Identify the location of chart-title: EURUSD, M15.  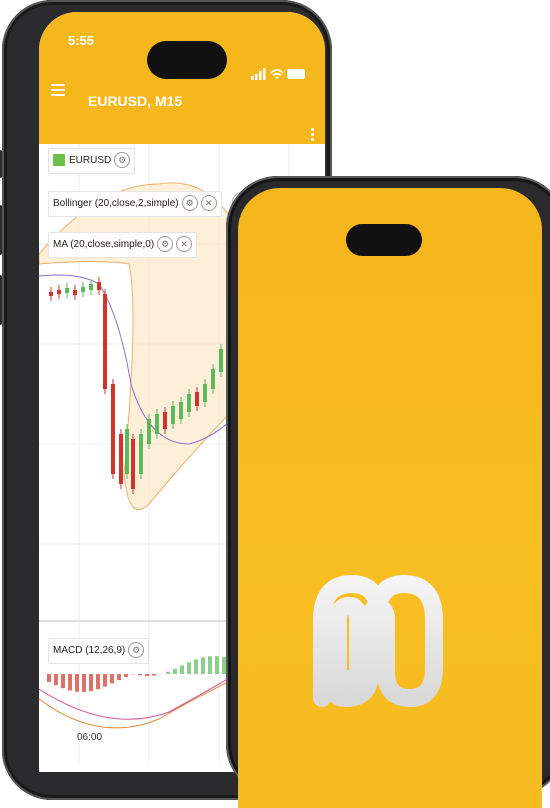
(135, 101).